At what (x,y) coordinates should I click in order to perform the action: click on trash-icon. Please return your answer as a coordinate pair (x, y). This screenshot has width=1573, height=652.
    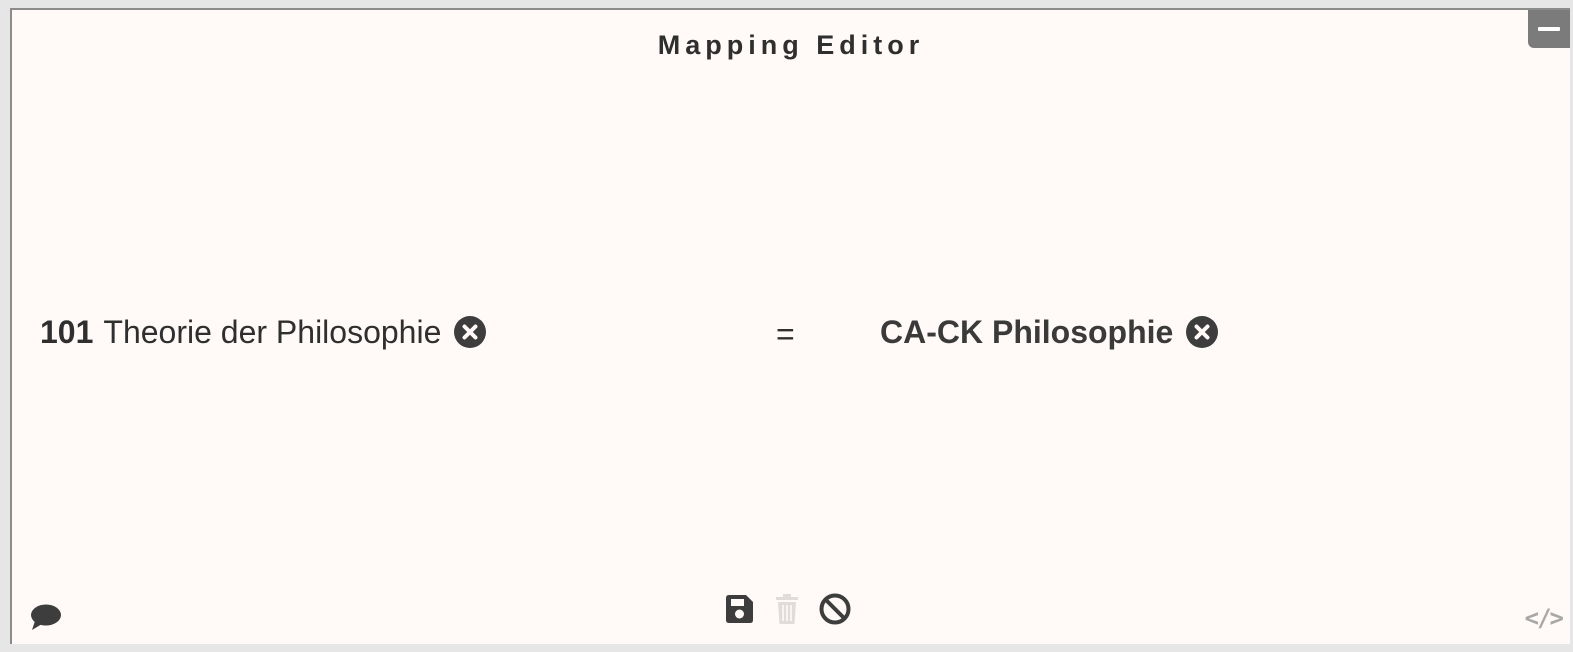
    Looking at the image, I should click on (787, 609).